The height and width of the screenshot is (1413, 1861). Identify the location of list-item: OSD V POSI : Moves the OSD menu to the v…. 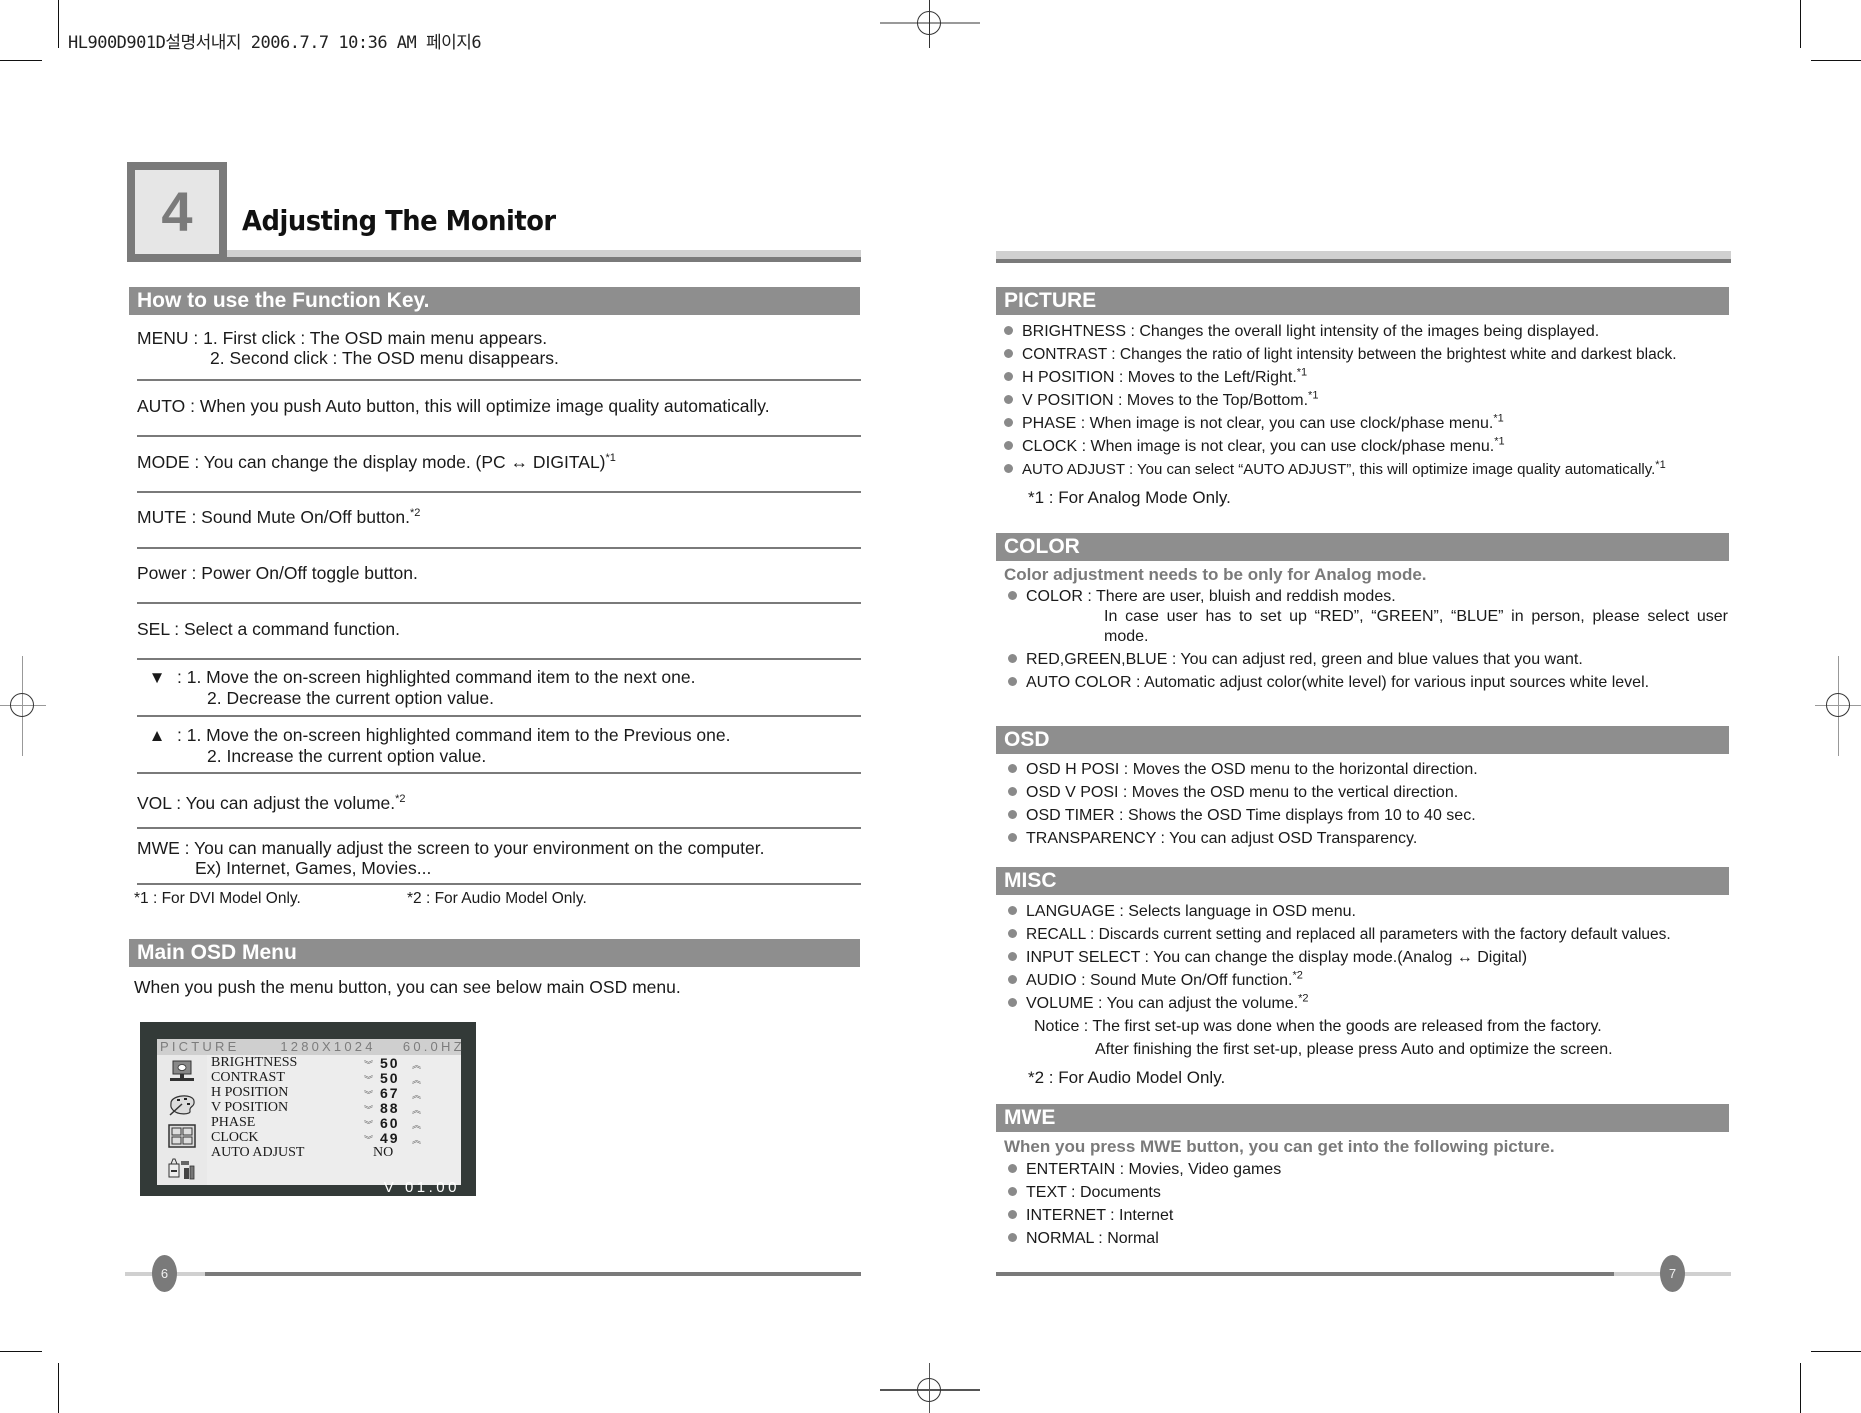
(1373, 793).